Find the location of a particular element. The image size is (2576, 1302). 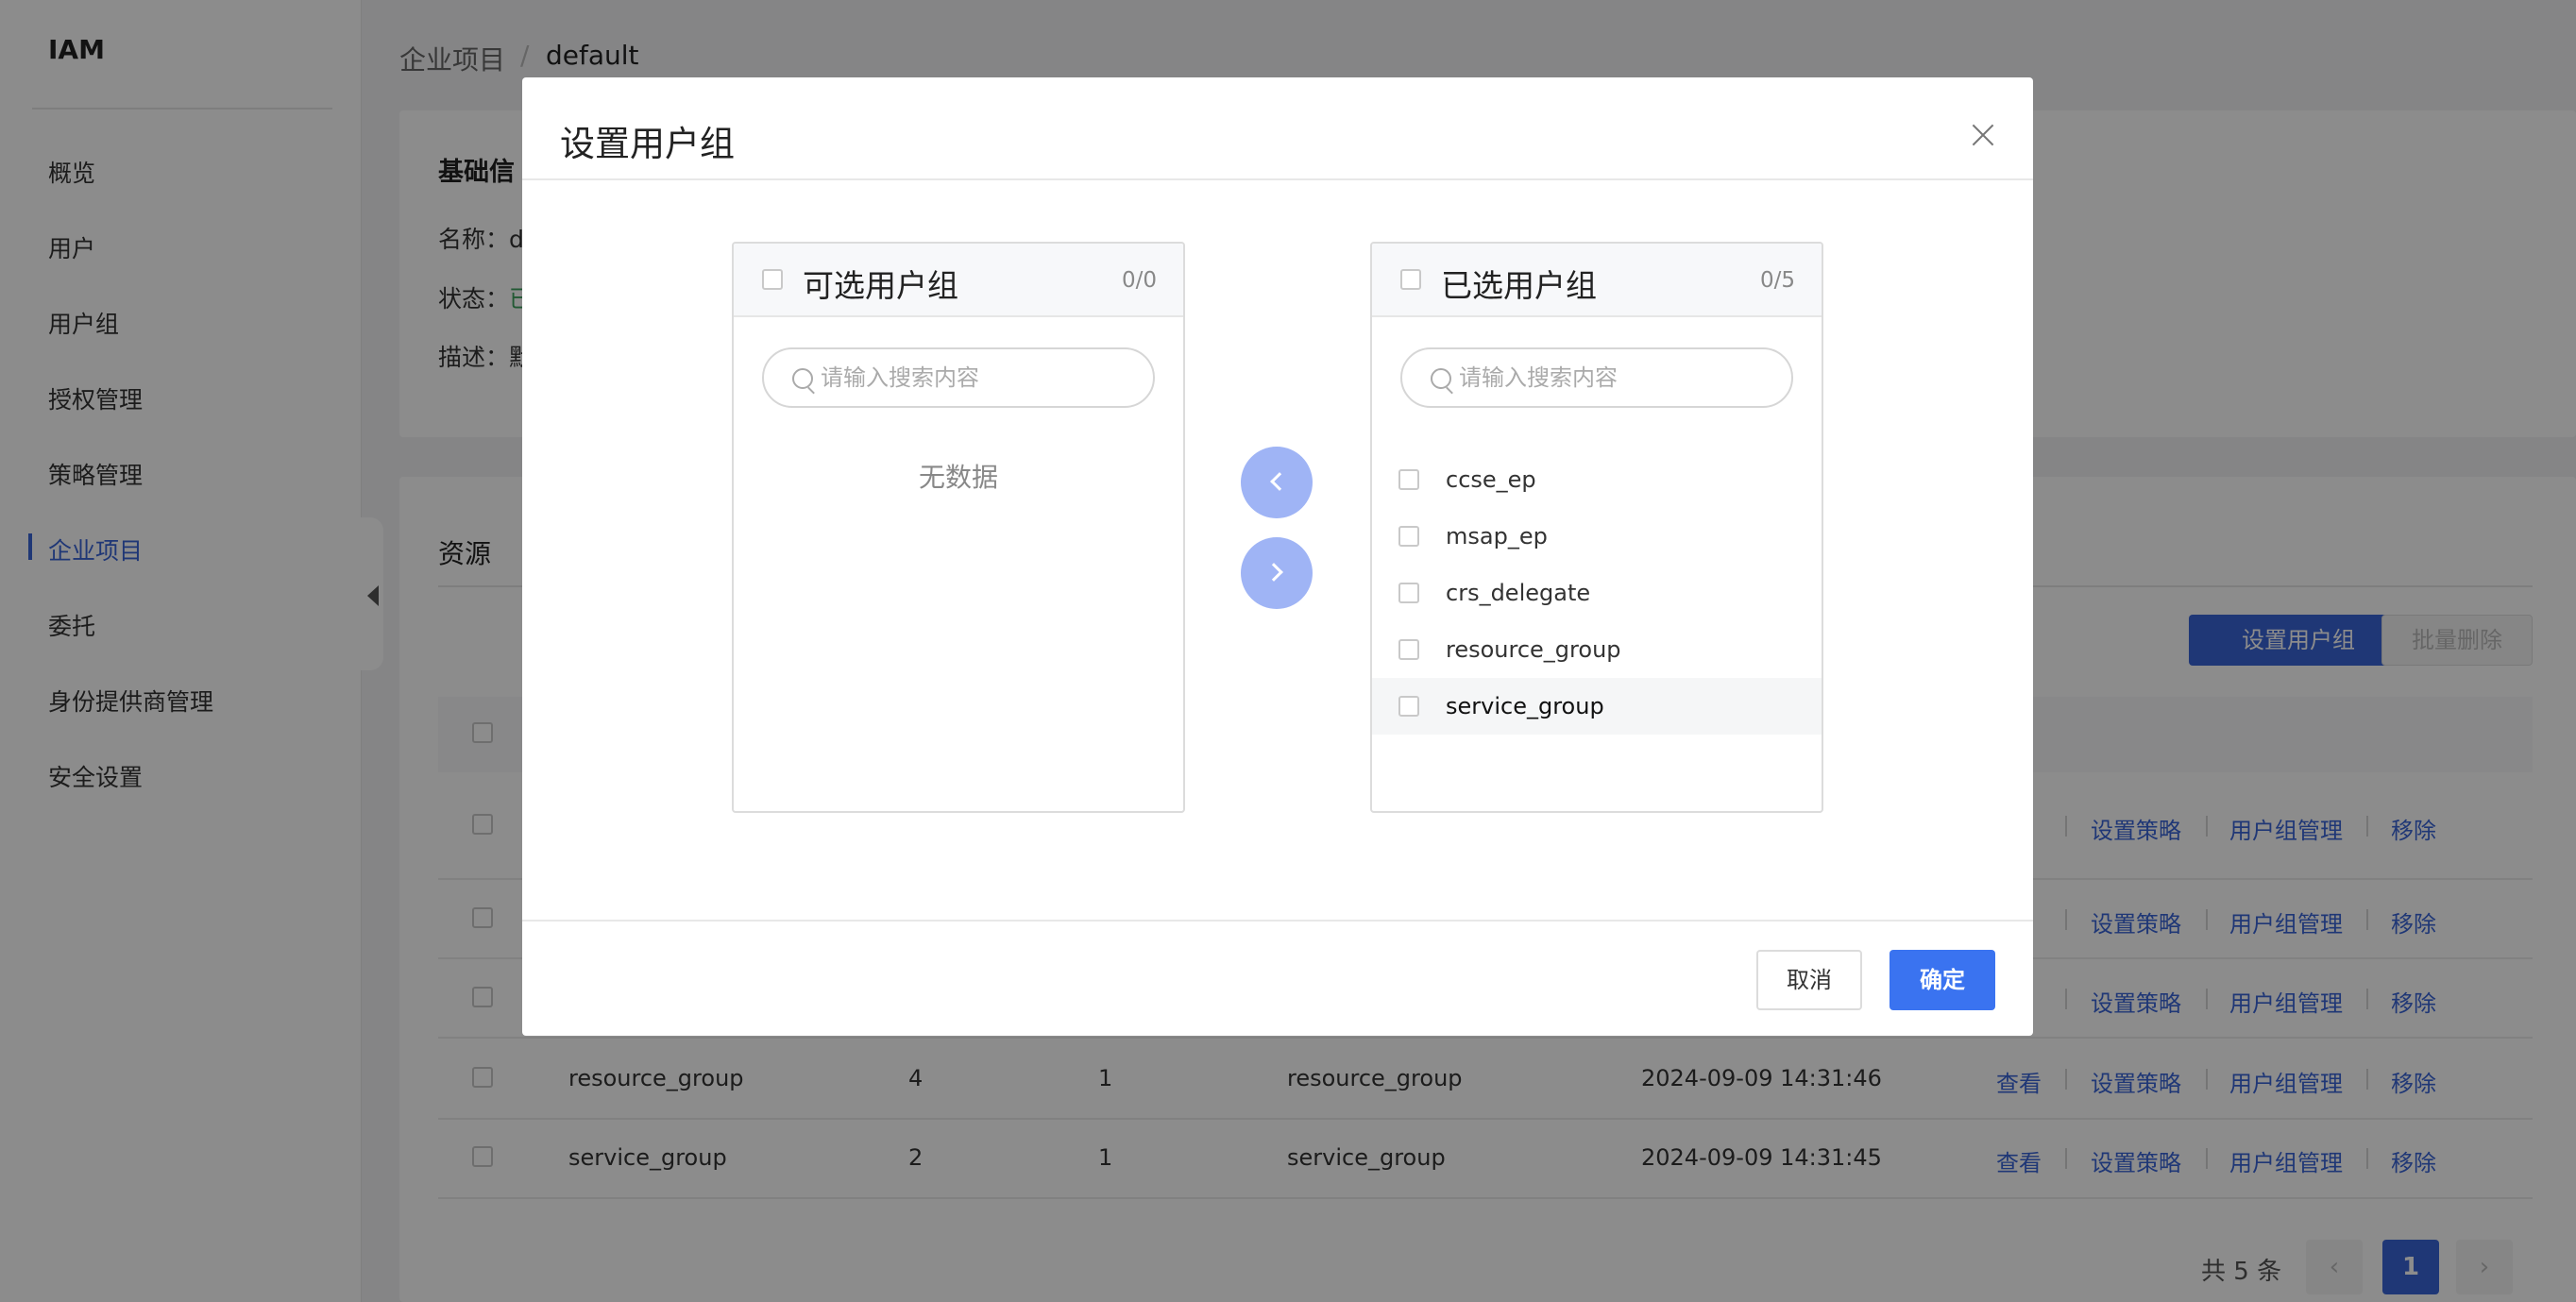

available-groups-panel: 可选用户组 0/0 无数据 is located at coordinates (958, 527).